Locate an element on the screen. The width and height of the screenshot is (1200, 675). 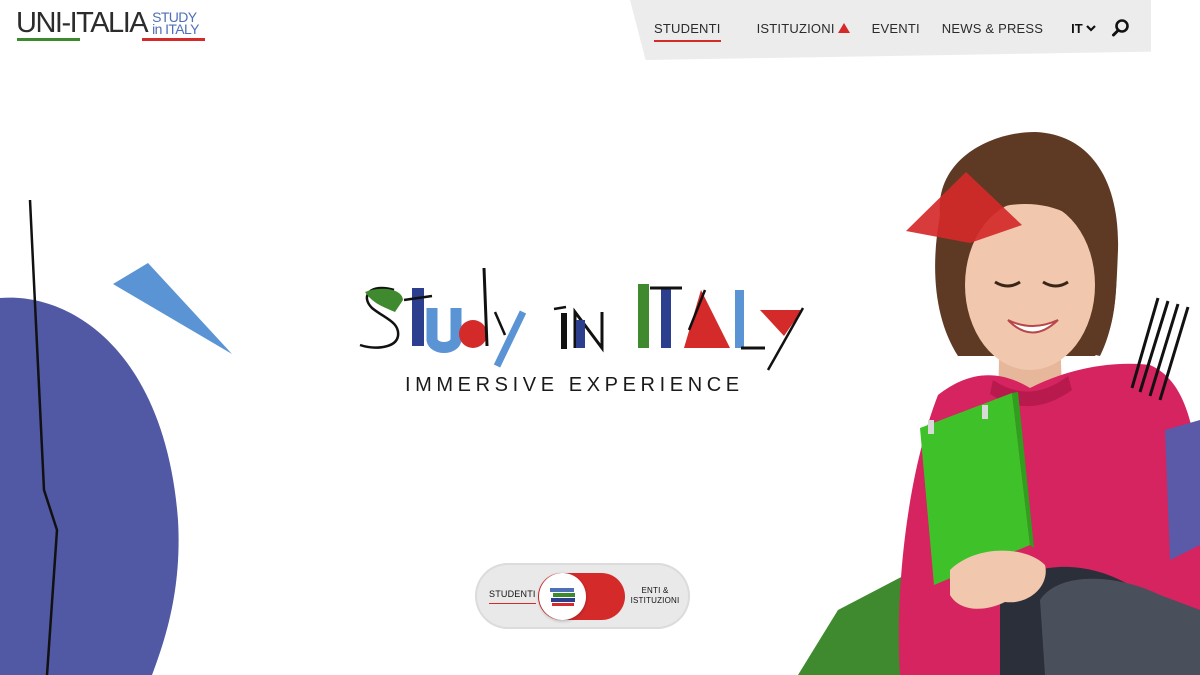
nav-item-eventi: EVENTI is located at coordinates (896, 28).